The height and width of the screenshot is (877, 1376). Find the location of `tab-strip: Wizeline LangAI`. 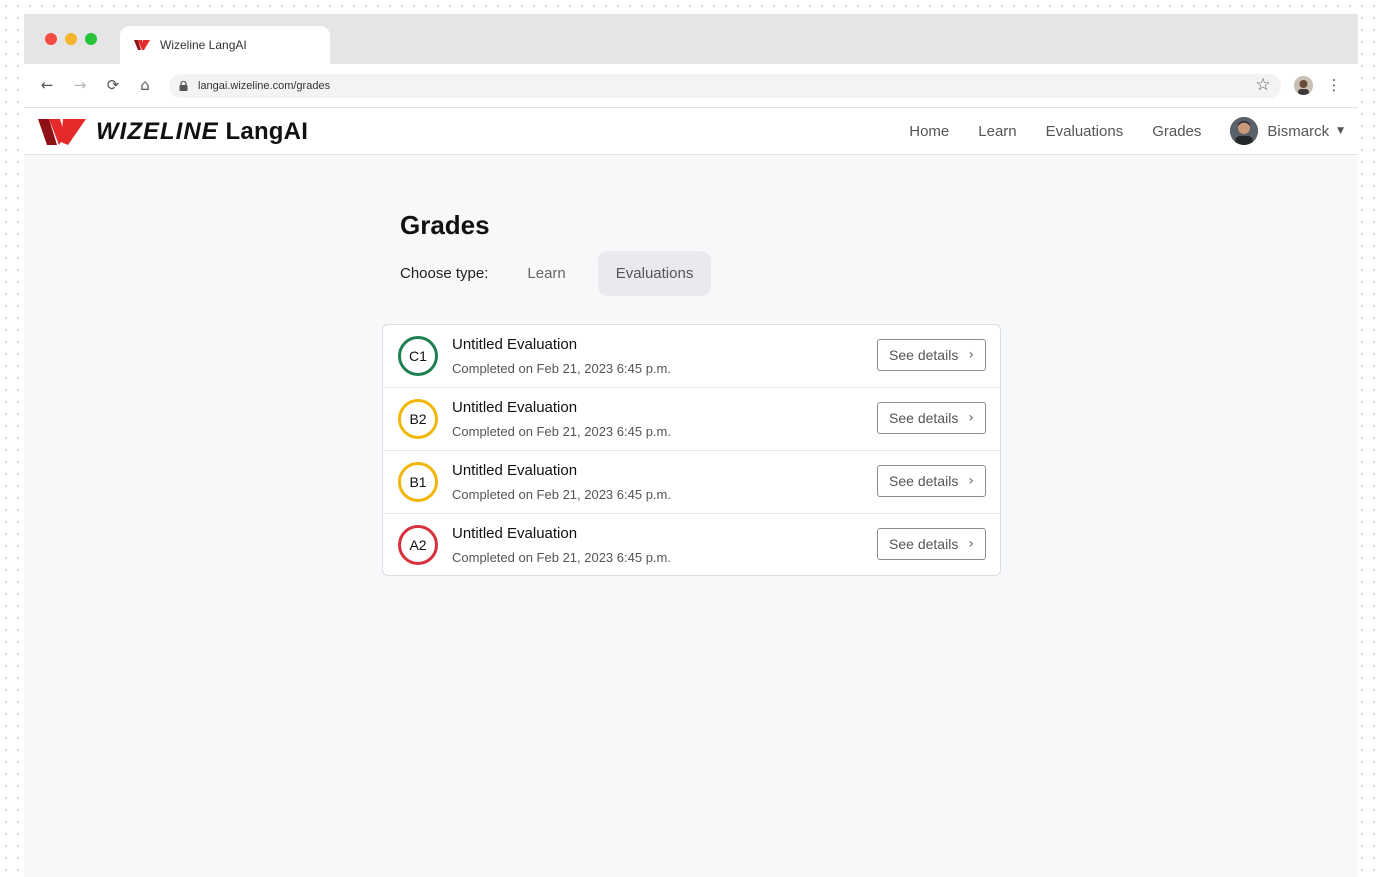

tab-strip: Wizeline LangAI is located at coordinates (691, 39).